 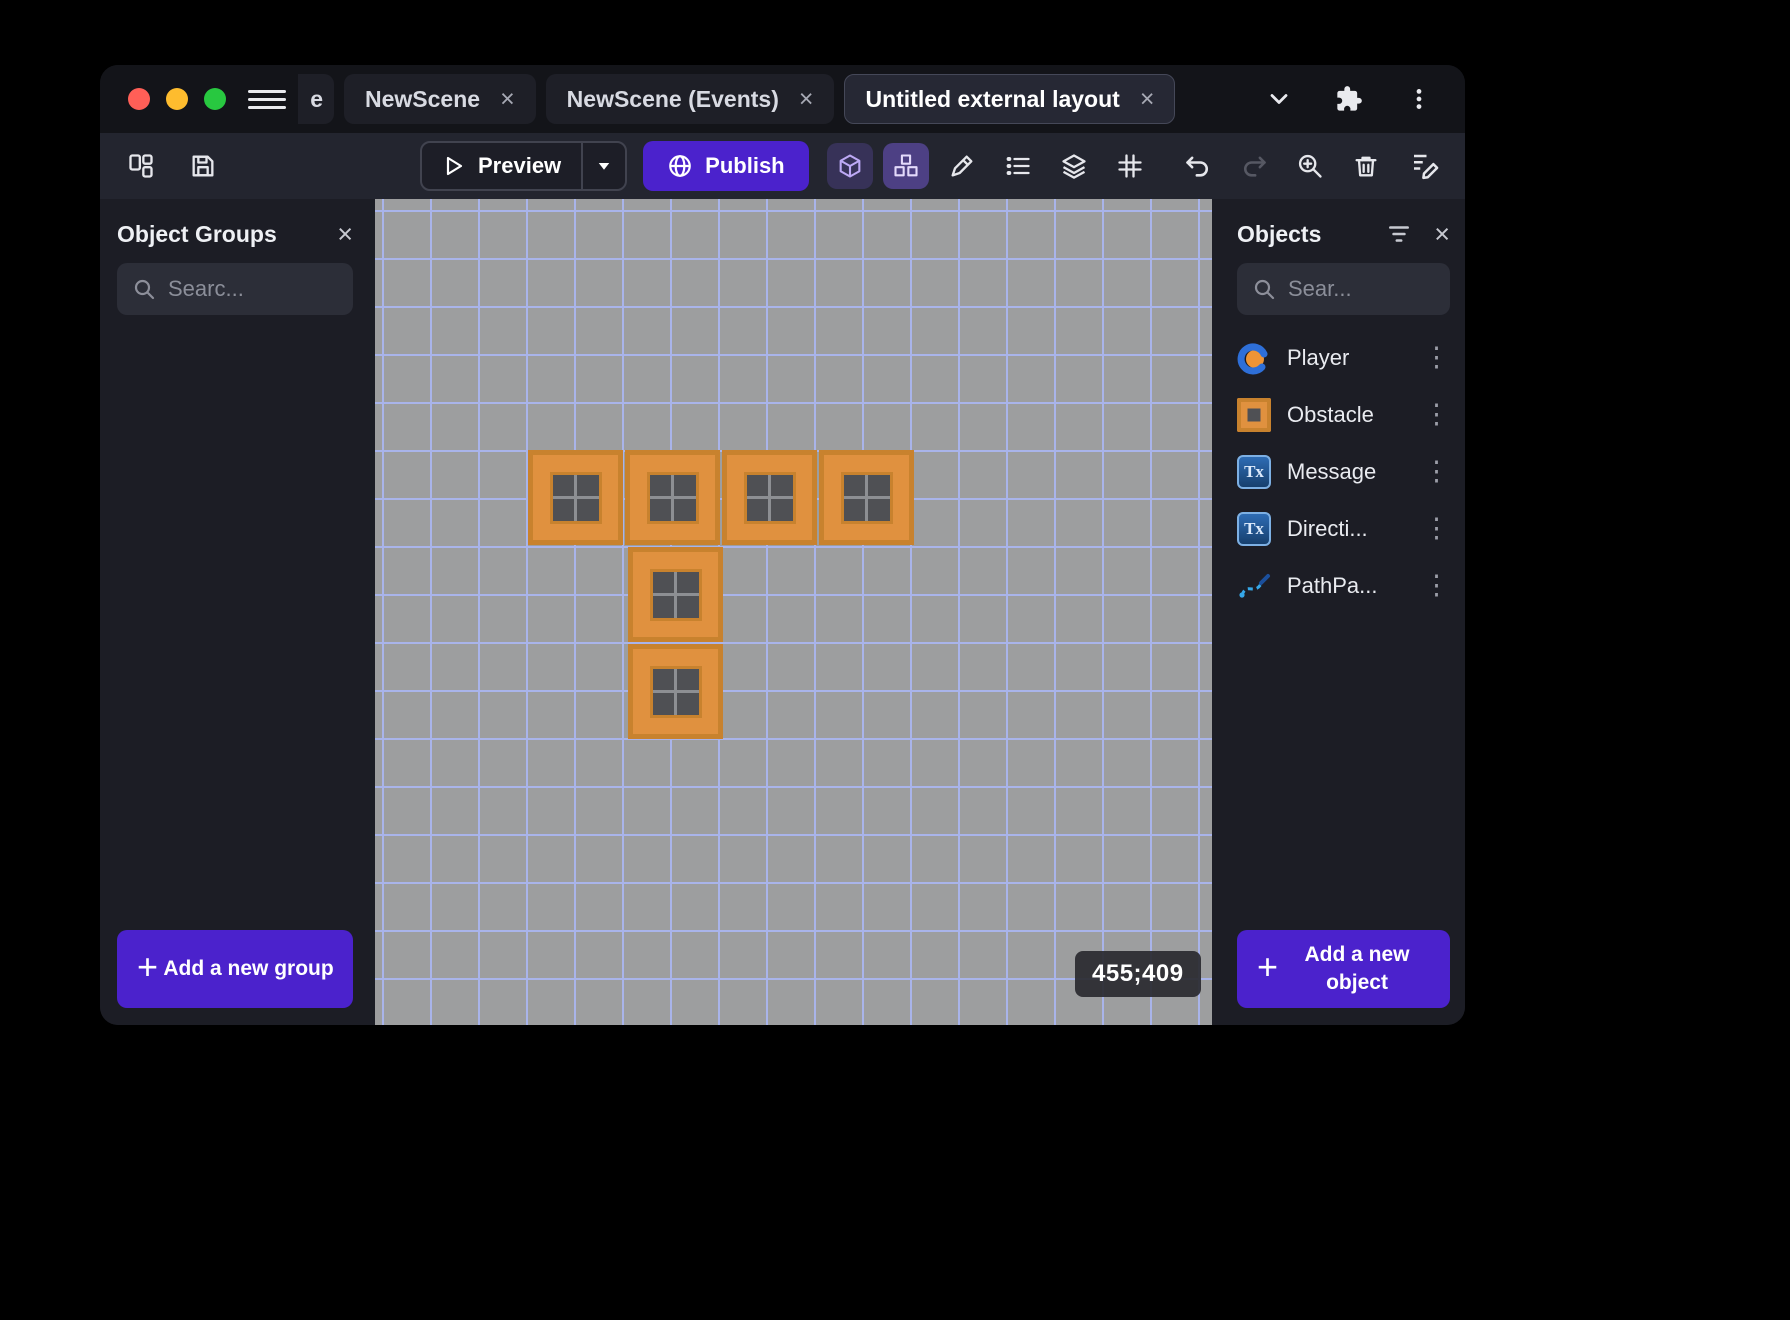 I want to click on edit-tool-button, so click(x=962, y=166).